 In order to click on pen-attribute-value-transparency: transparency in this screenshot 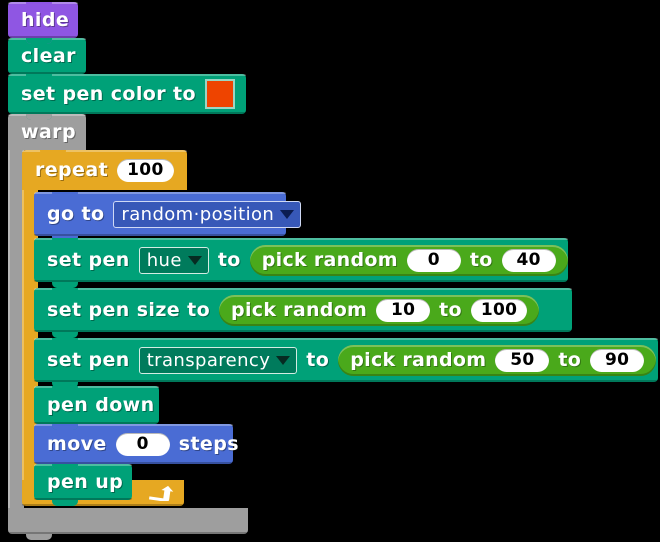, I will do `click(208, 360)`.